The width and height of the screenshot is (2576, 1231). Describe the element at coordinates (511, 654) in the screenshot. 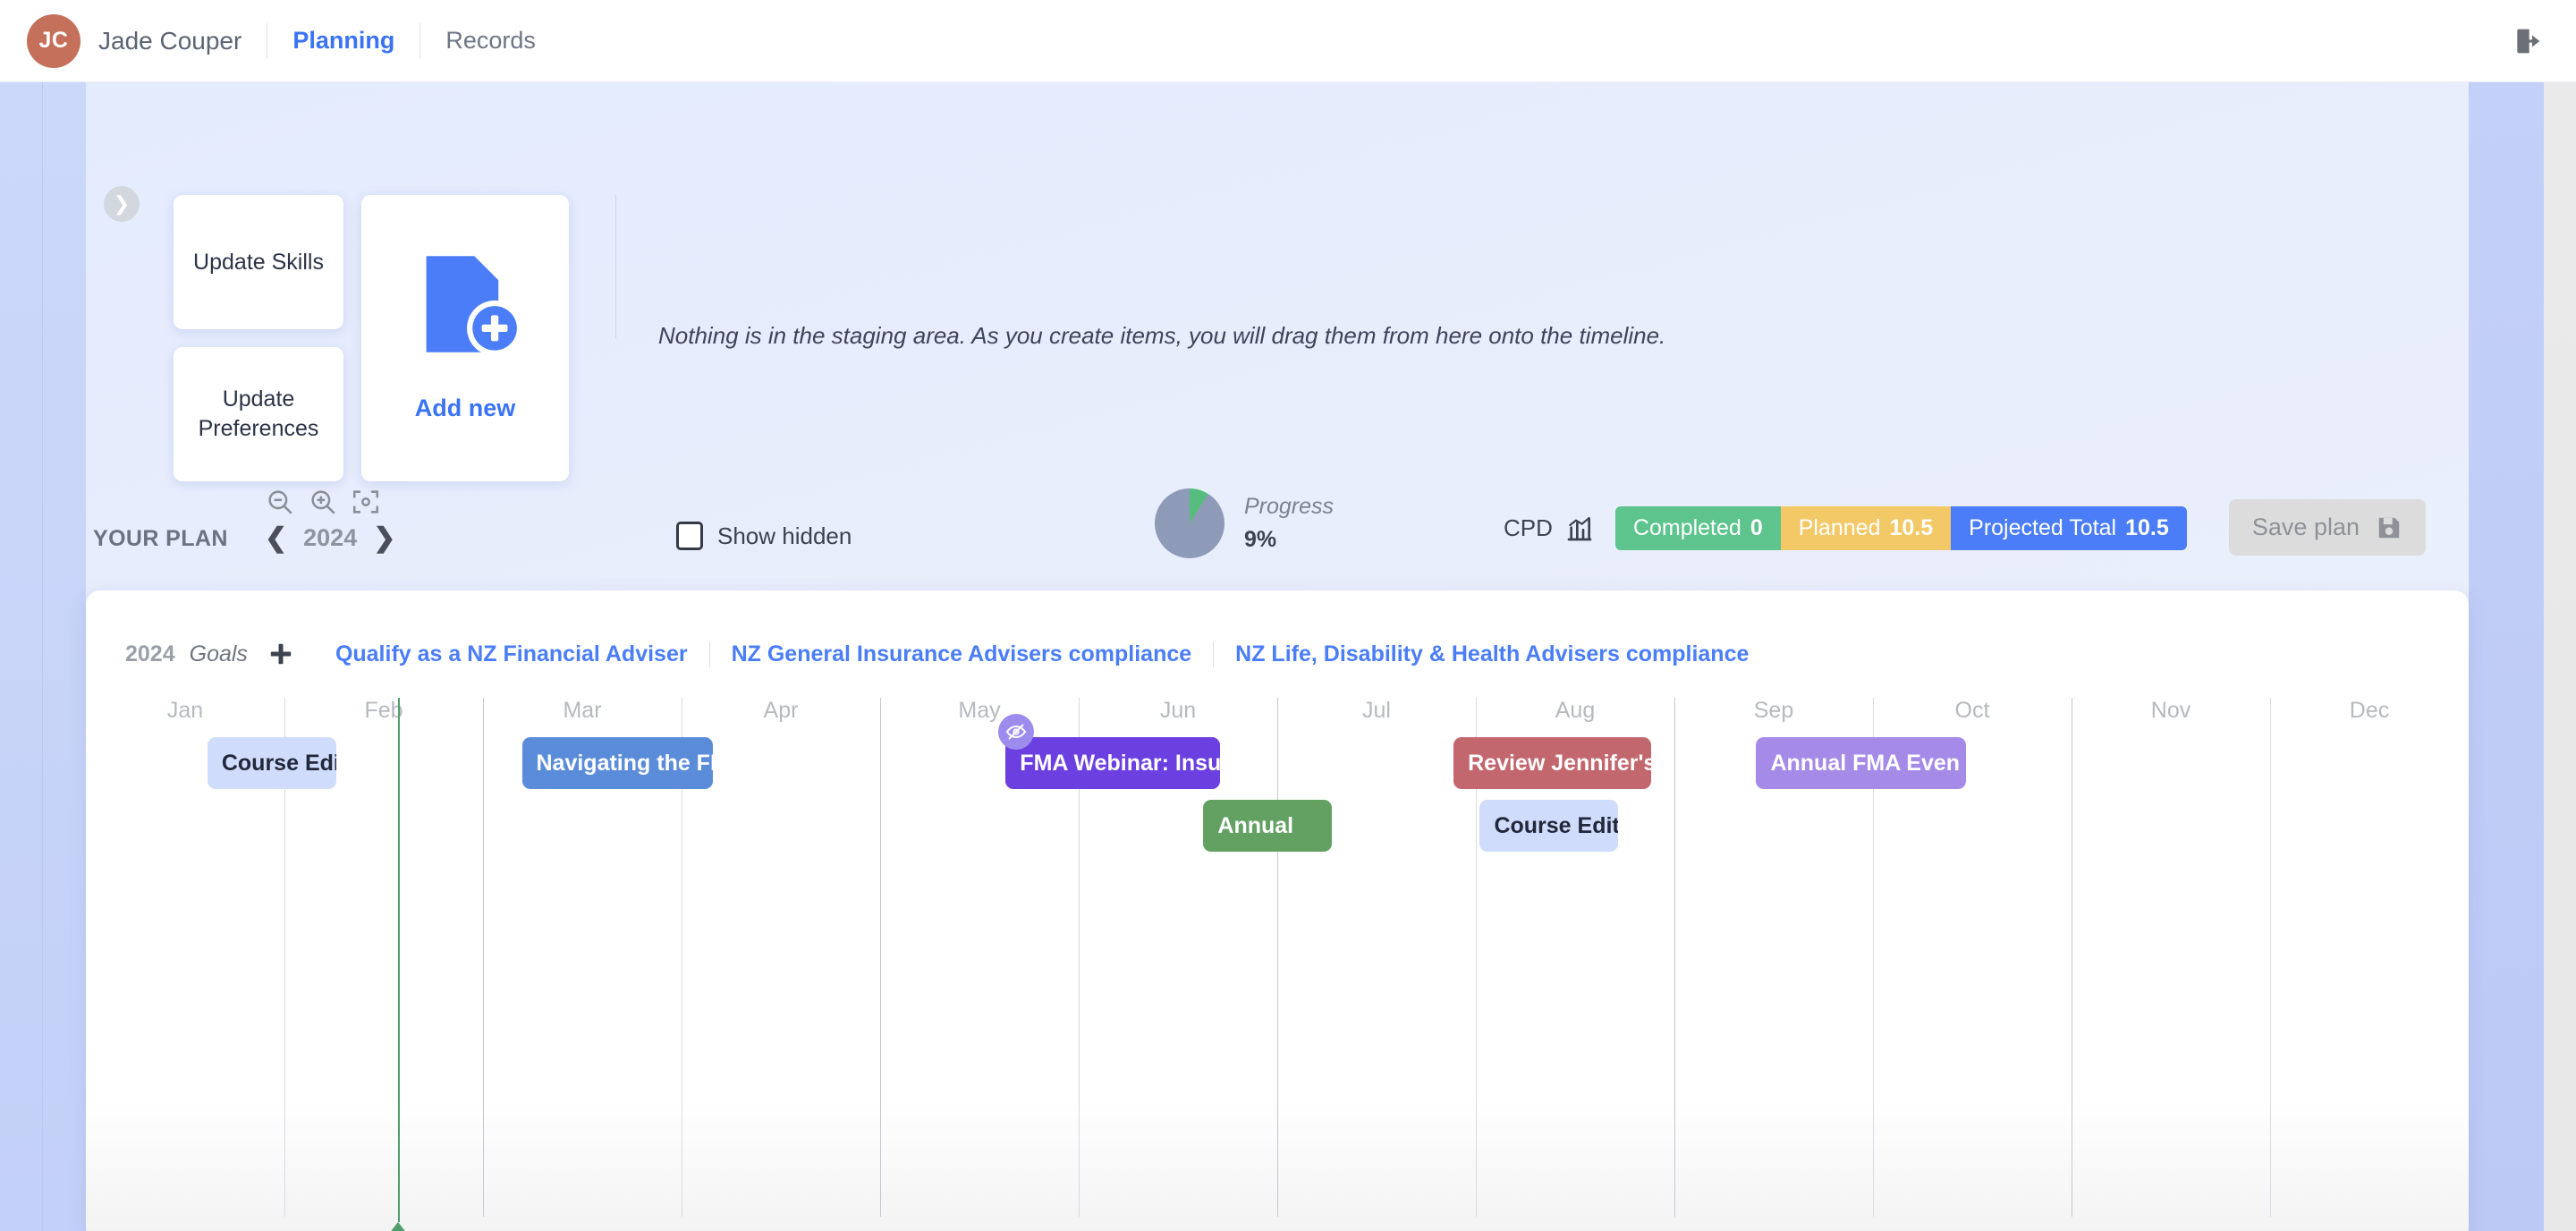

I see `goal-link-0: Qualify as a NZ Financial Adviser` at that location.